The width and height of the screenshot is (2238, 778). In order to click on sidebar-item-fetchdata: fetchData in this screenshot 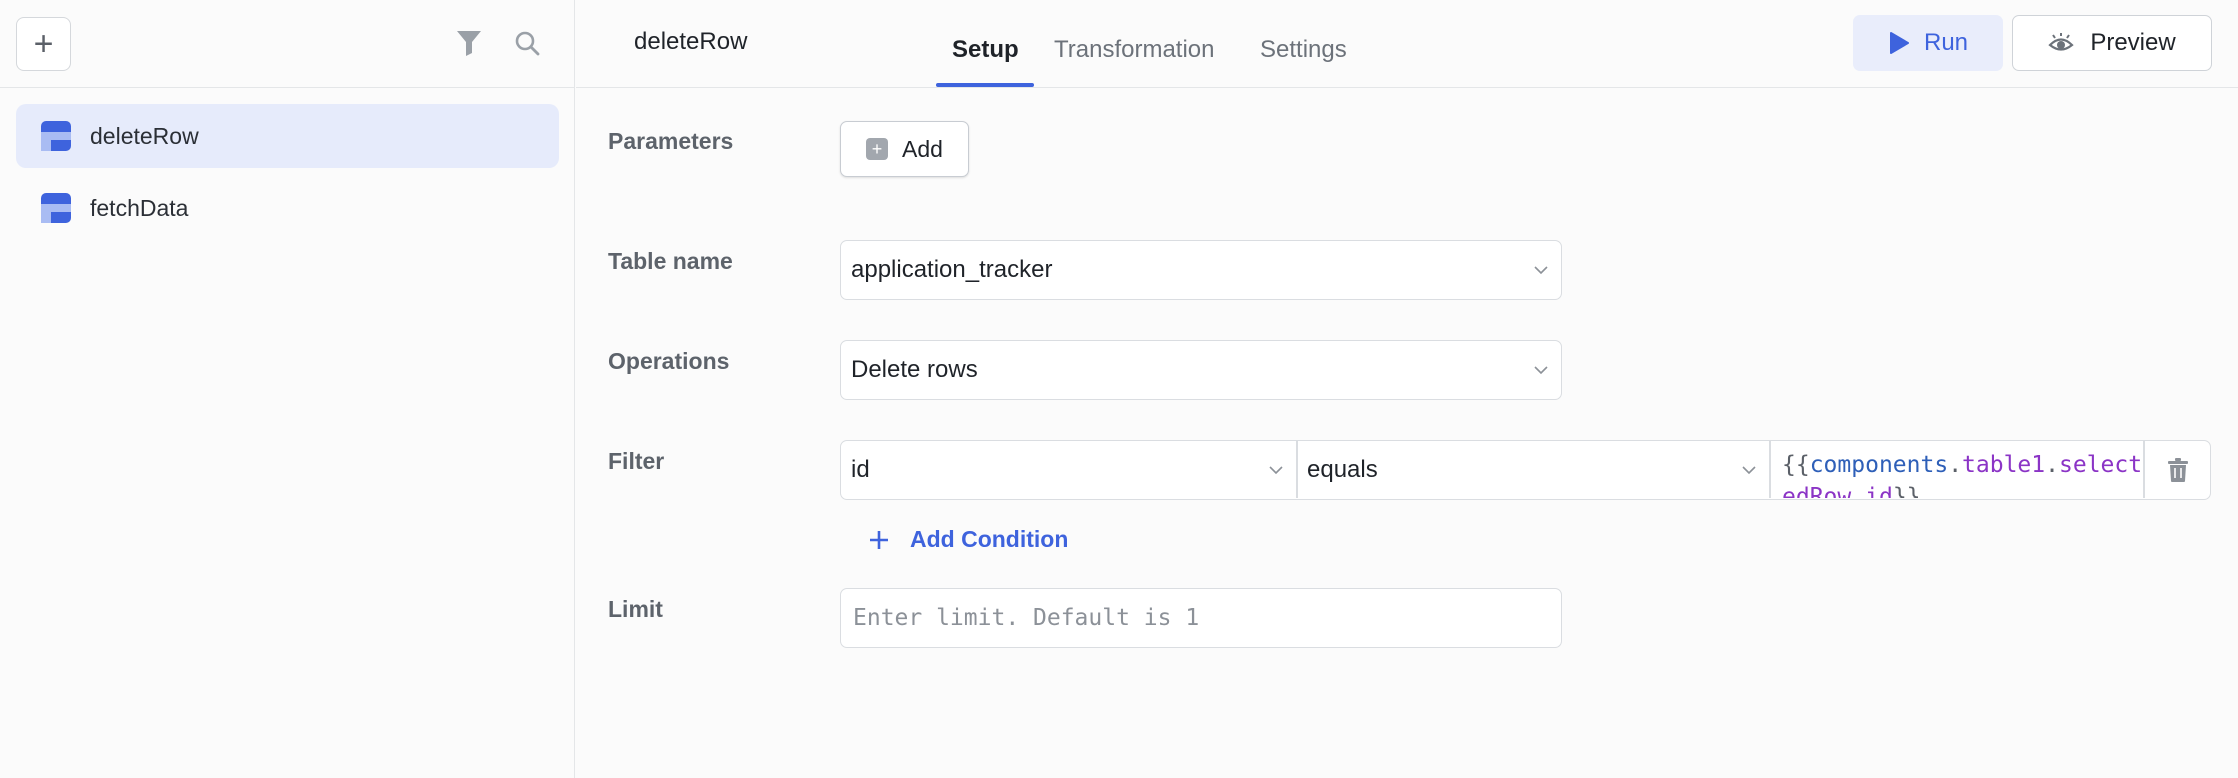, I will do `click(287, 208)`.